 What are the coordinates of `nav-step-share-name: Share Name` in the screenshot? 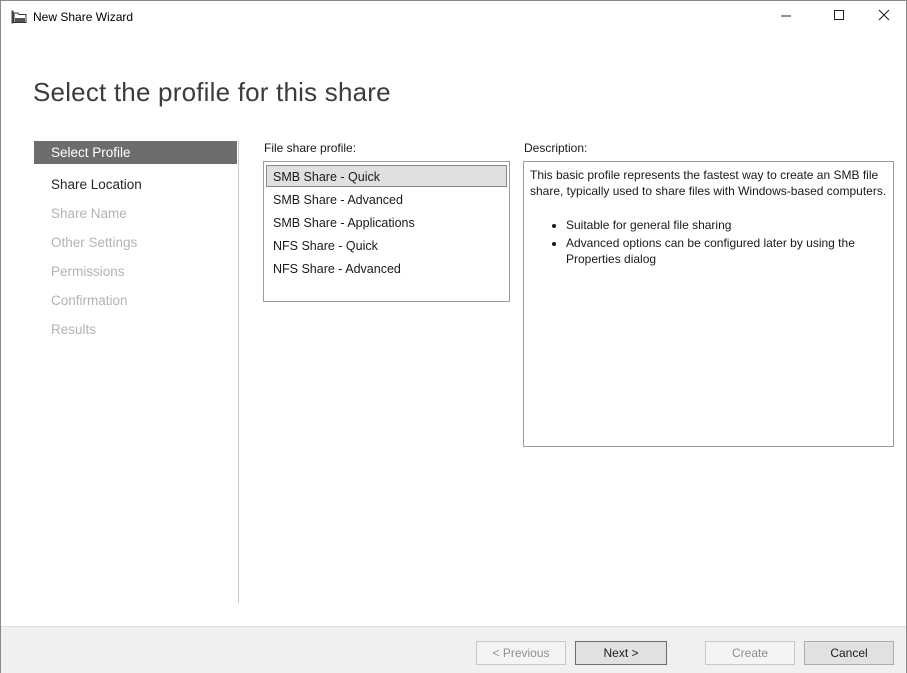 It's located at (89, 213).